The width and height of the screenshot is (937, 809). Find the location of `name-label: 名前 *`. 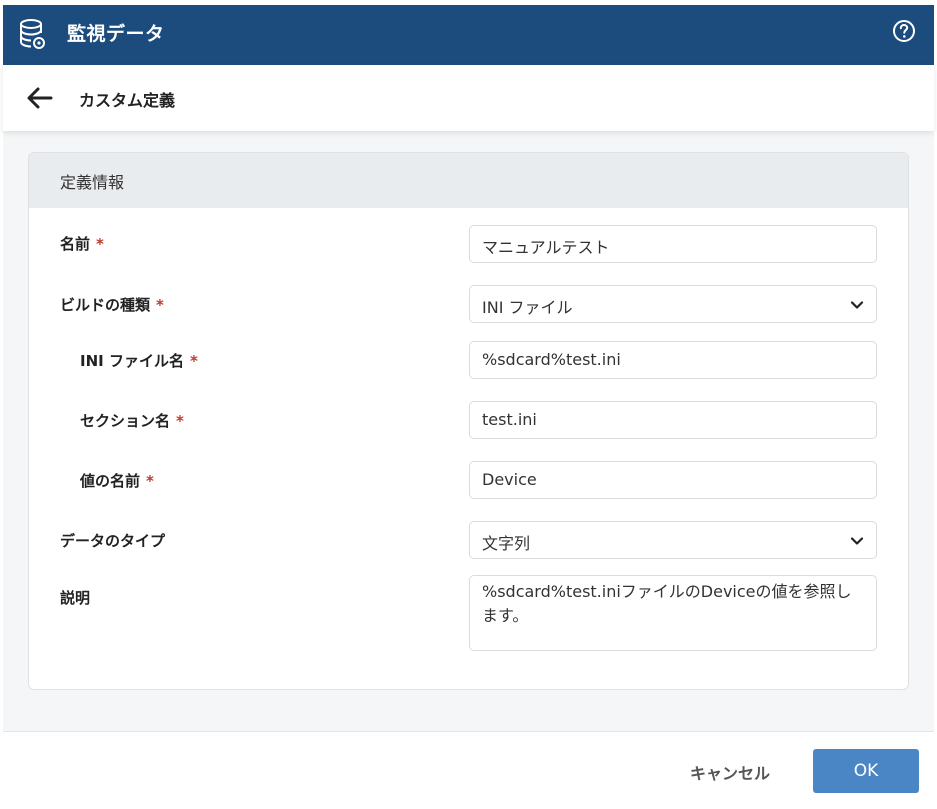

name-label: 名前 * is located at coordinates (82, 243).